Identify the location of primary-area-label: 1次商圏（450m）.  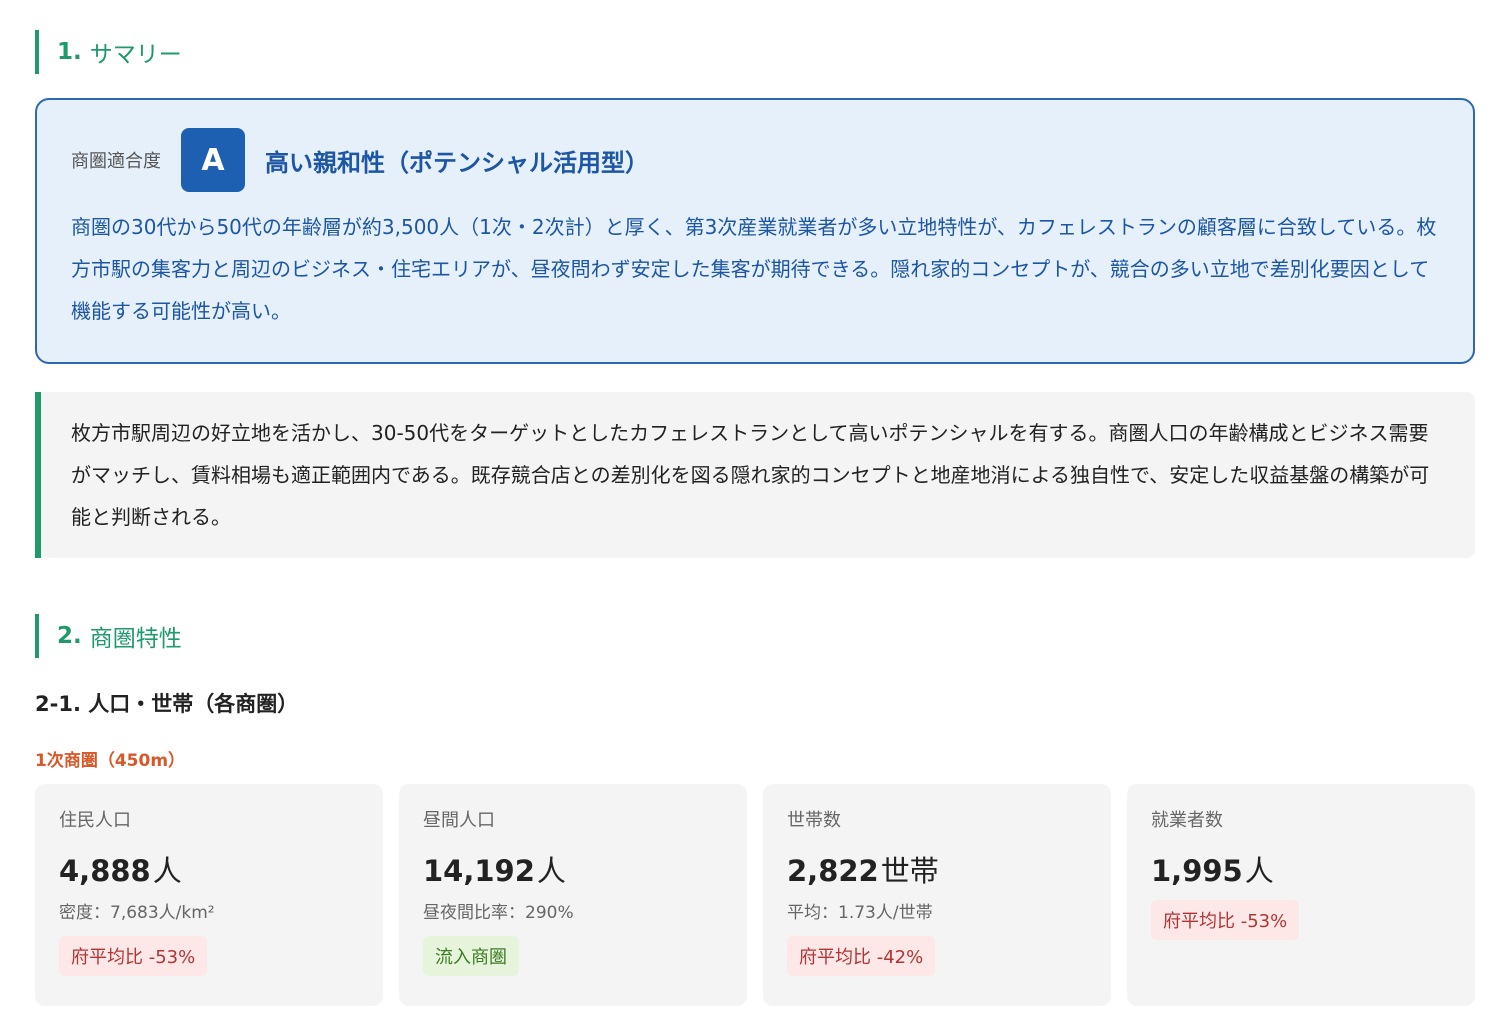
(110, 761).